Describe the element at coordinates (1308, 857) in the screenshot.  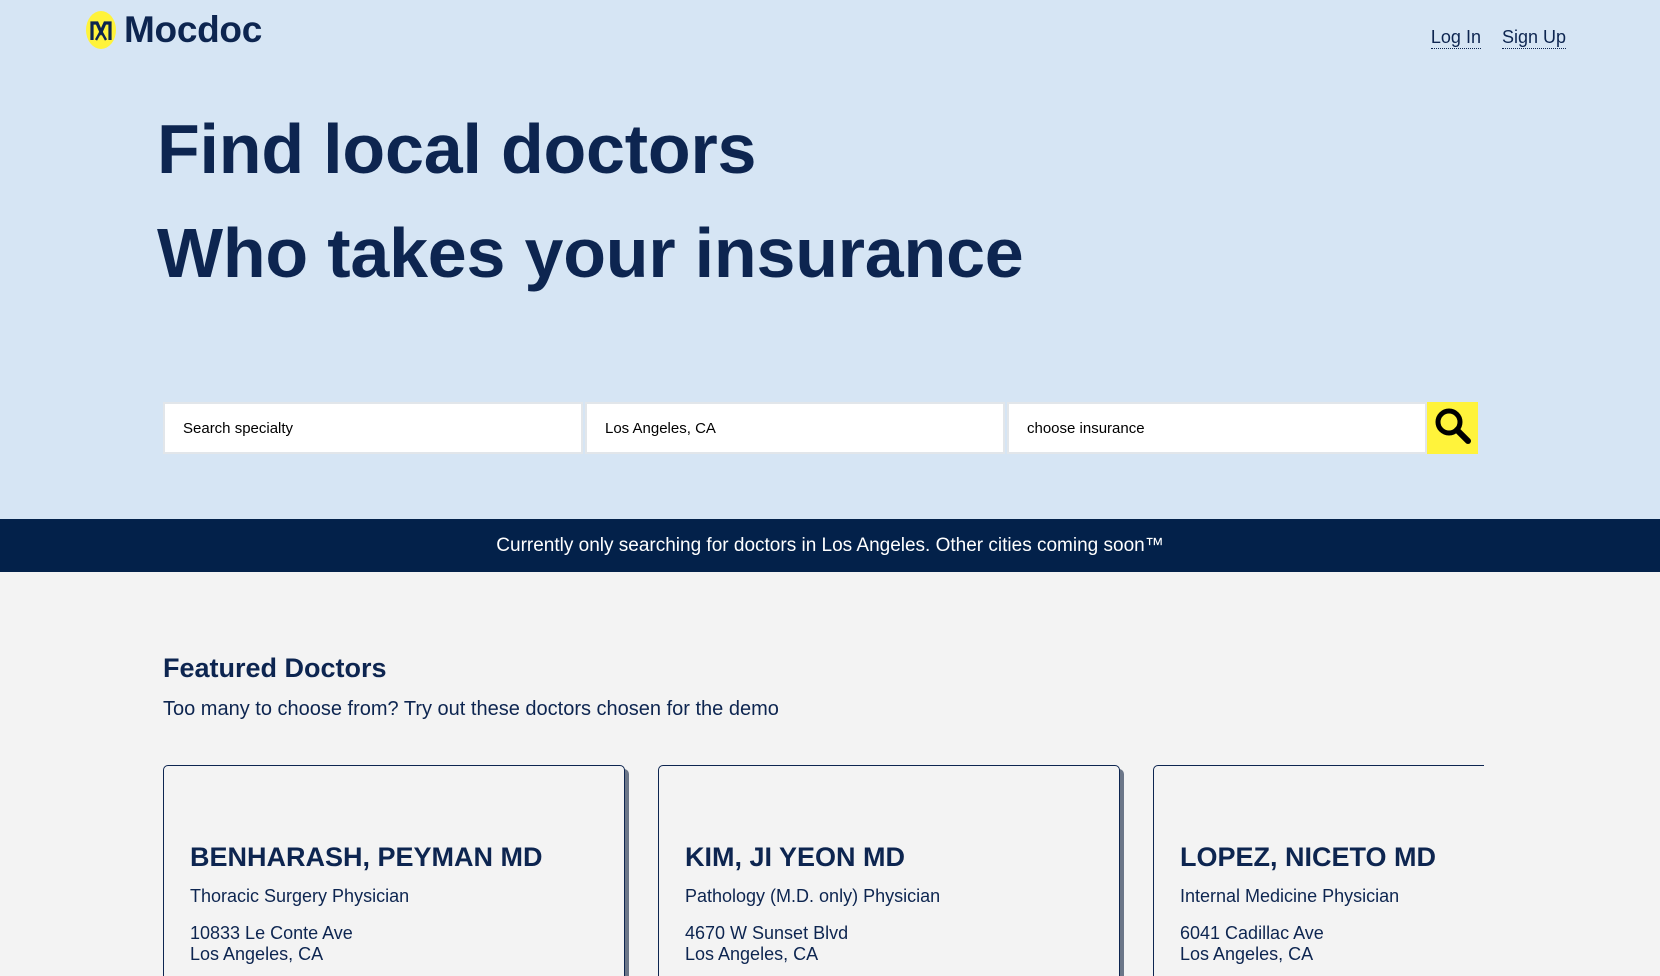
I see `doctor-name: LOPEZ, NICETO MD` at that location.